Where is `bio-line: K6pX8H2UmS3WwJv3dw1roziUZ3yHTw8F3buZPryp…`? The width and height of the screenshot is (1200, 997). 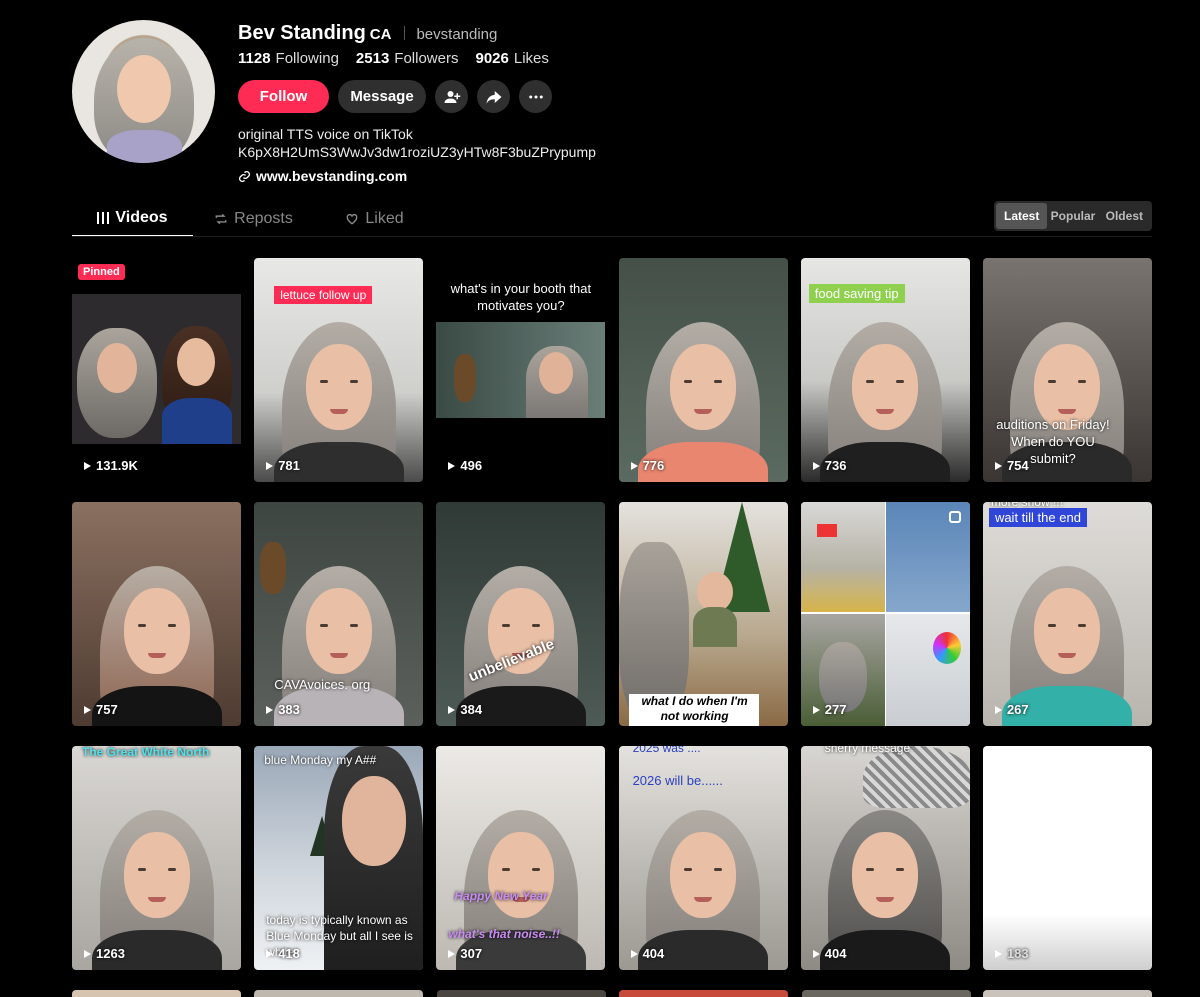
bio-line: K6pX8H2UmS3WwJv3dw1roziUZ3yHTw8F3buZPryp… is located at coordinates (417, 152).